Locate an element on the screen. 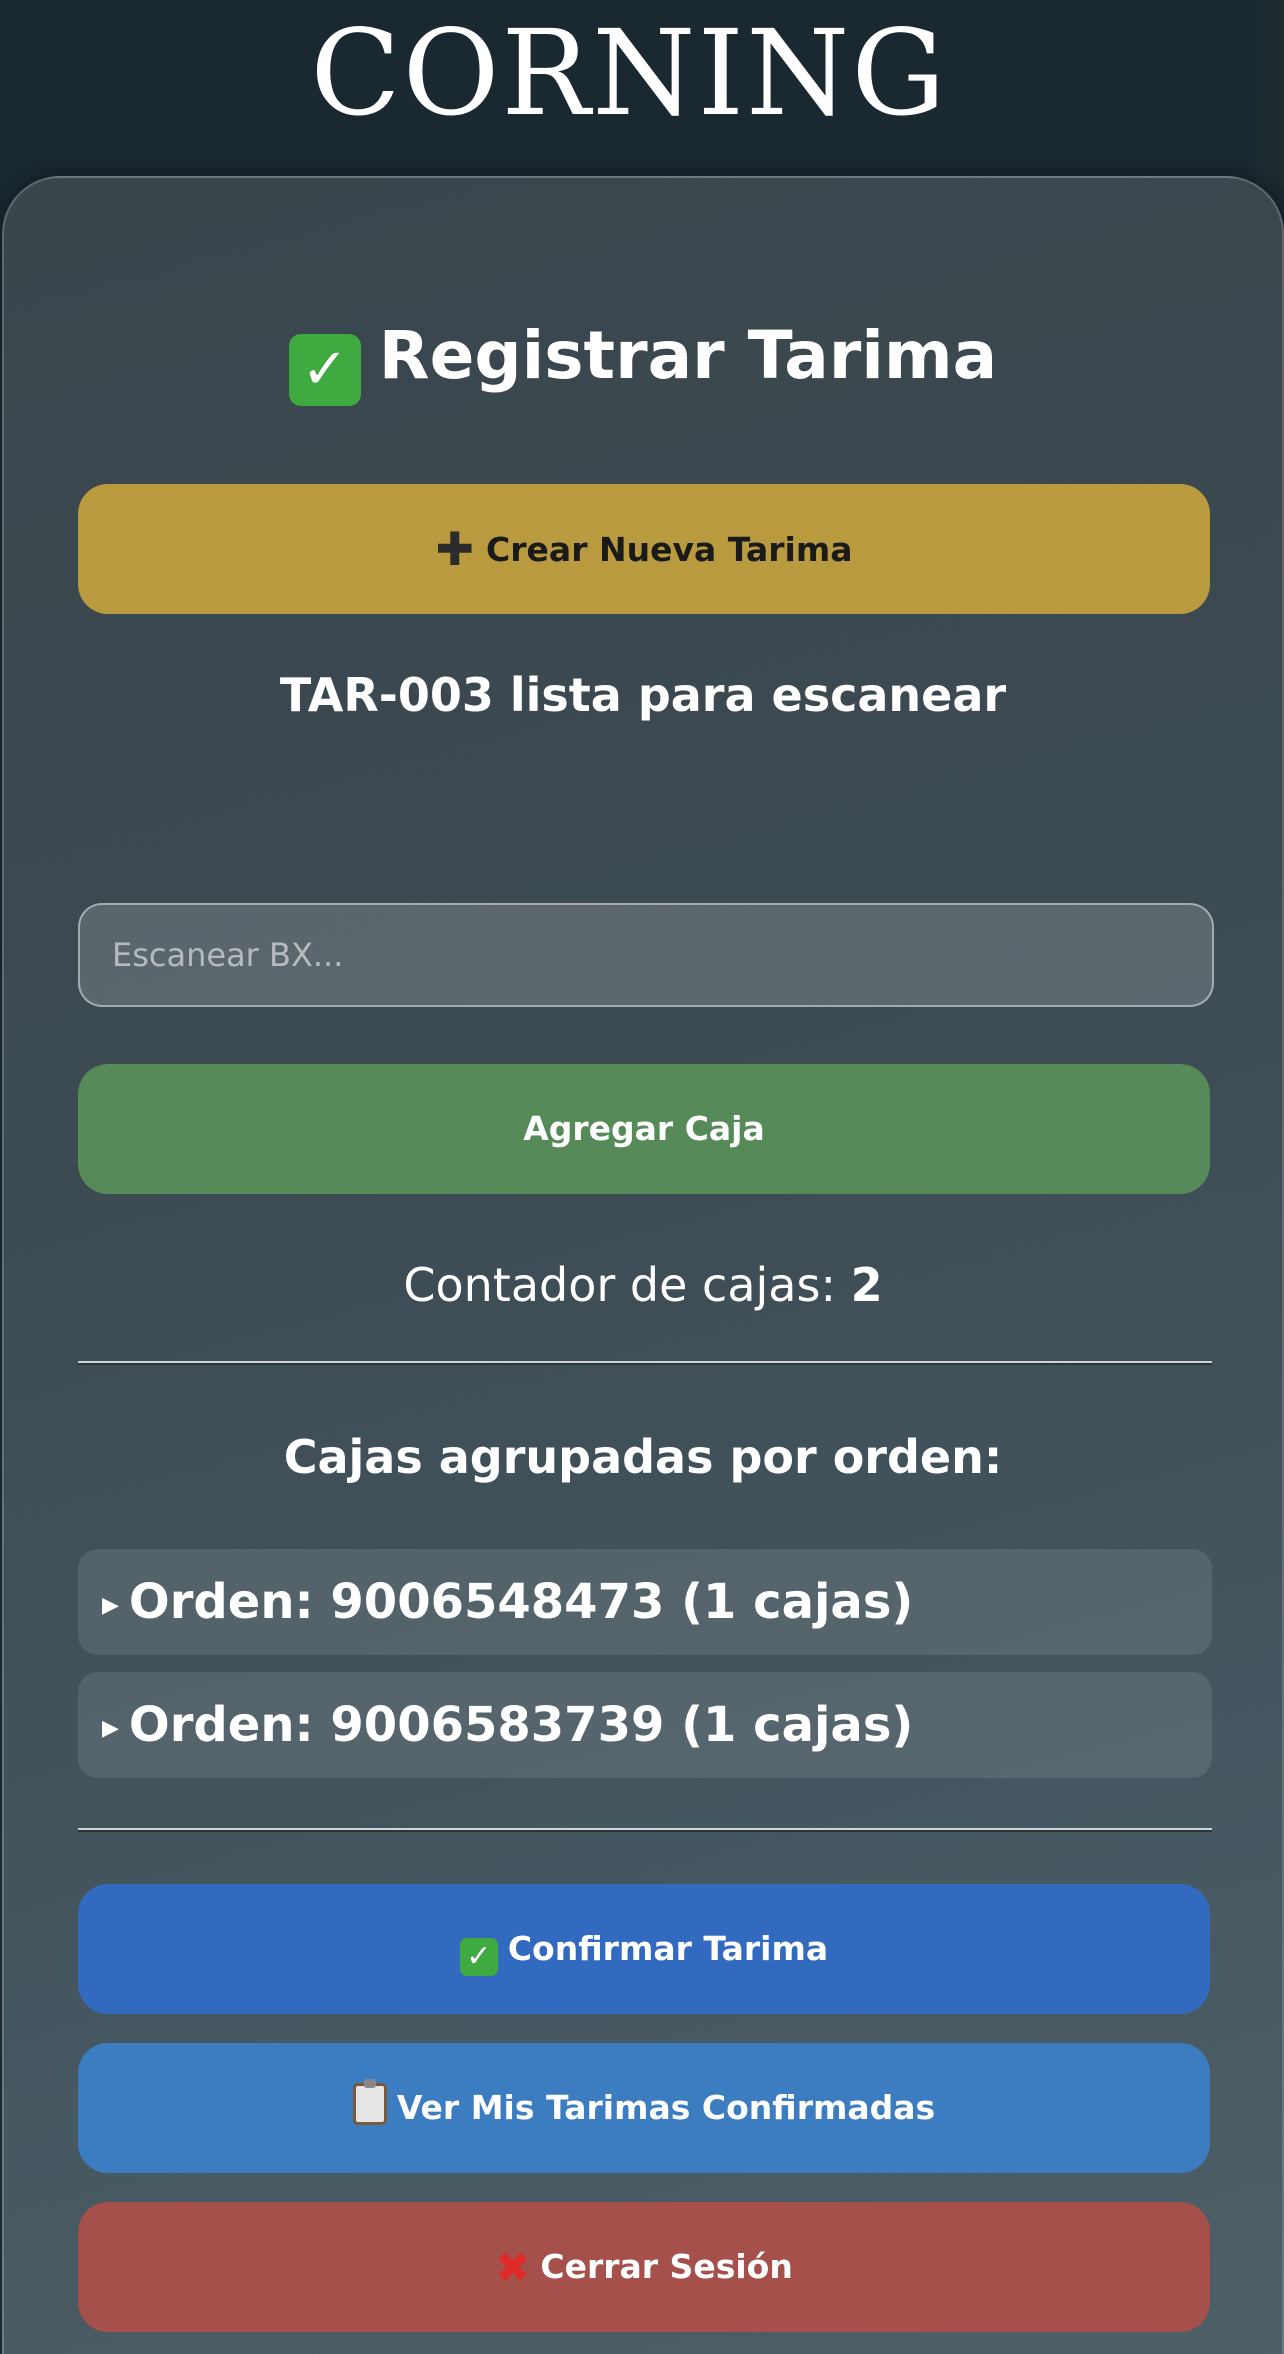 The width and height of the screenshot is (1284, 2354). order-group-summary: ▶ Orden: 9006583739 (1 cajas) is located at coordinates (645, 1725).